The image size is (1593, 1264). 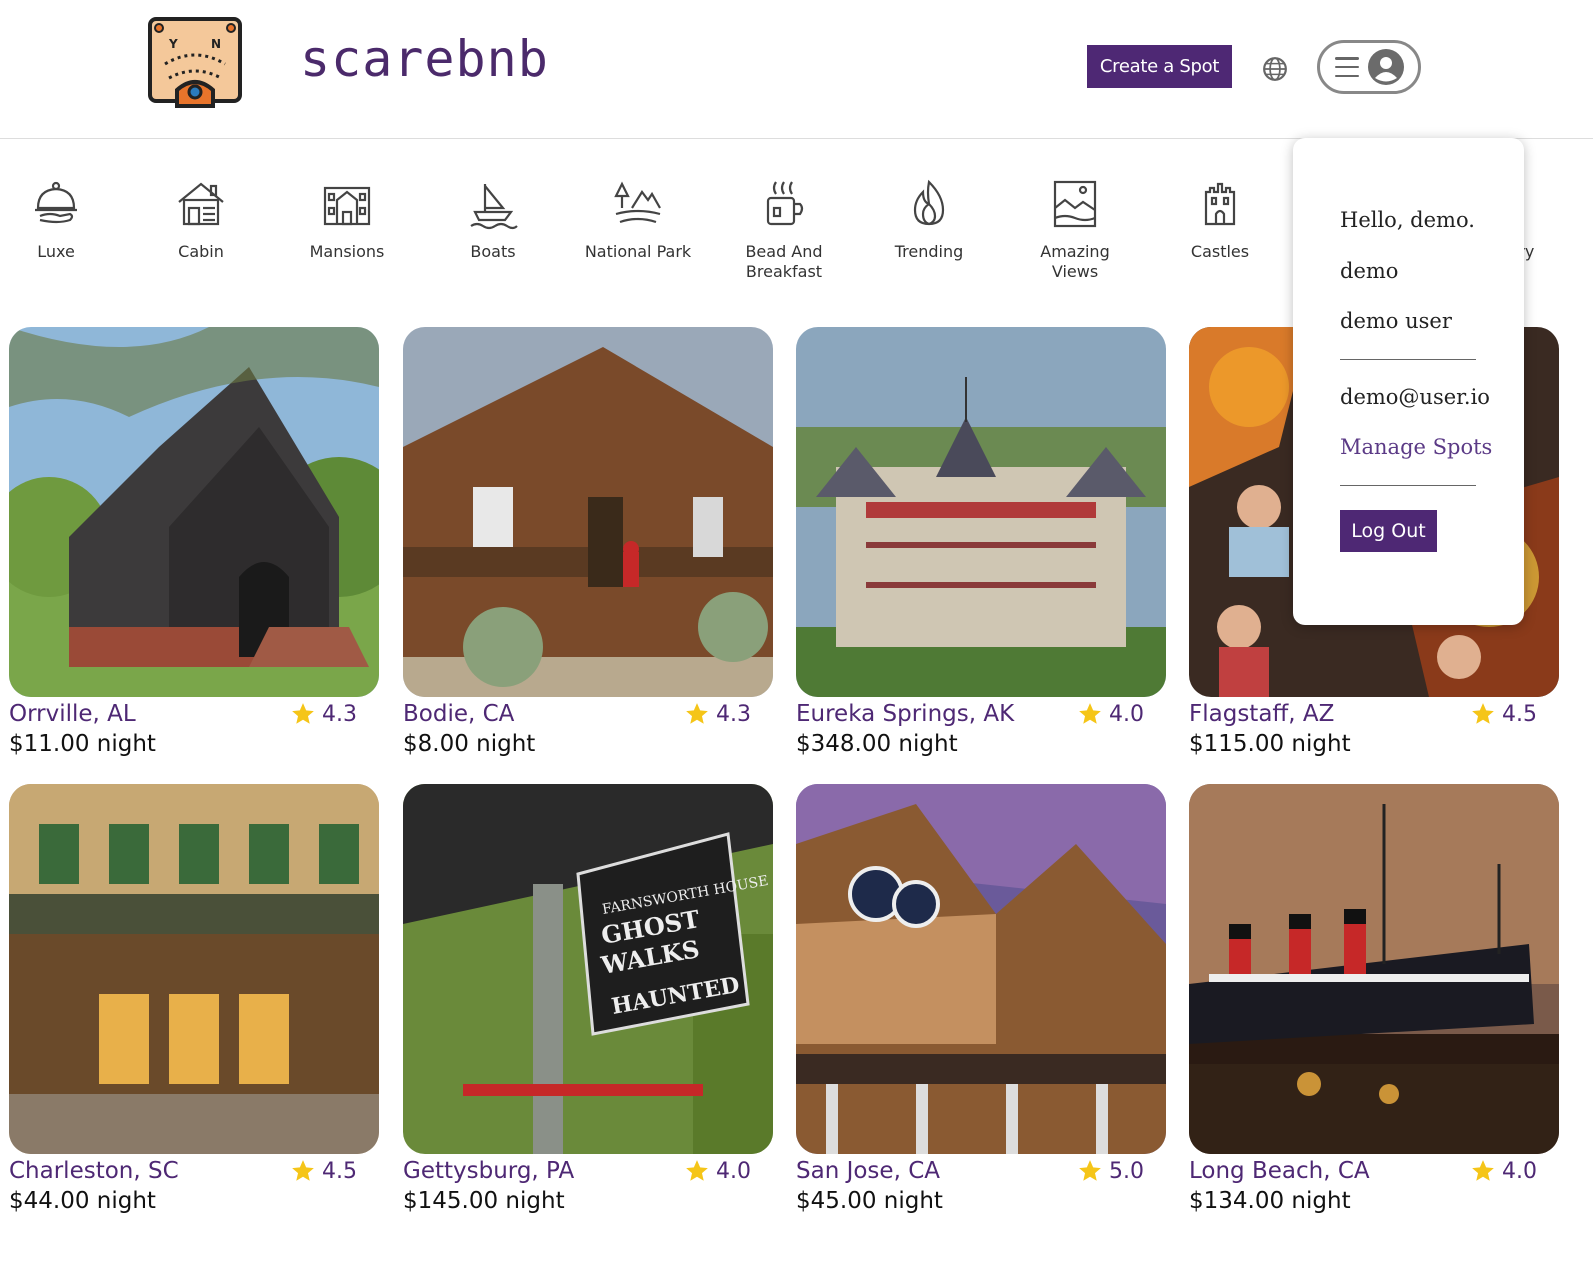 What do you see at coordinates (1415, 397) in the screenshot?
I see `email-text: demo@user.io` at bounding box center [1415, 397].